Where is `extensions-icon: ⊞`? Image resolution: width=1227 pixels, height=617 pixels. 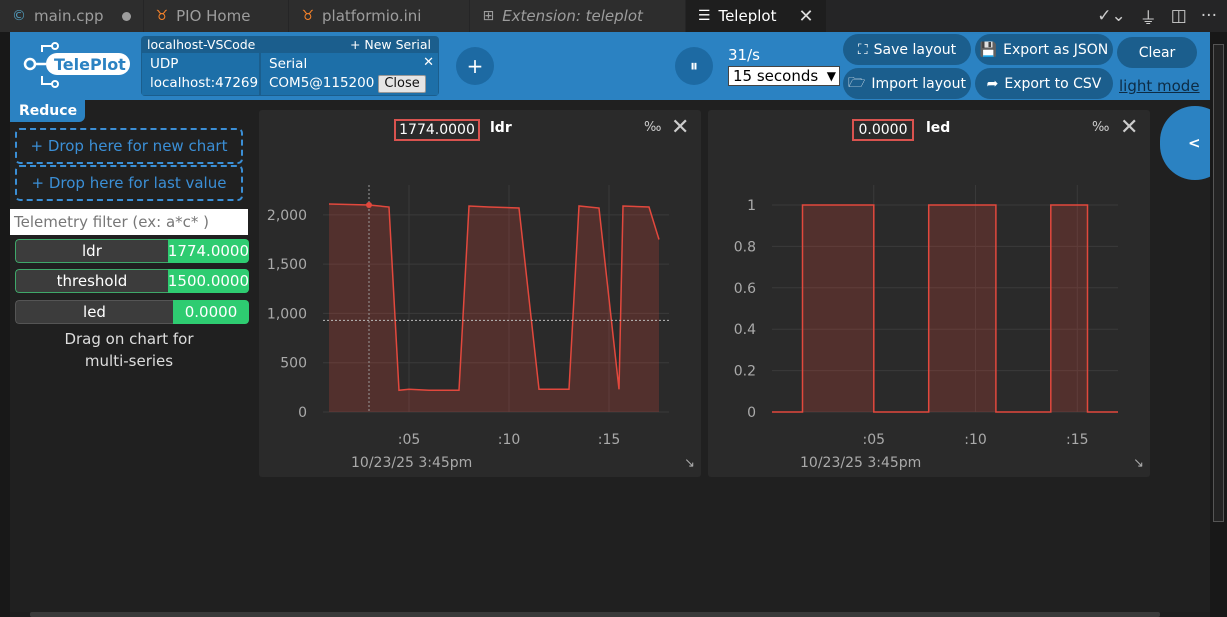 extensions-icon: ⊞ is located at coordinates (488, 16).